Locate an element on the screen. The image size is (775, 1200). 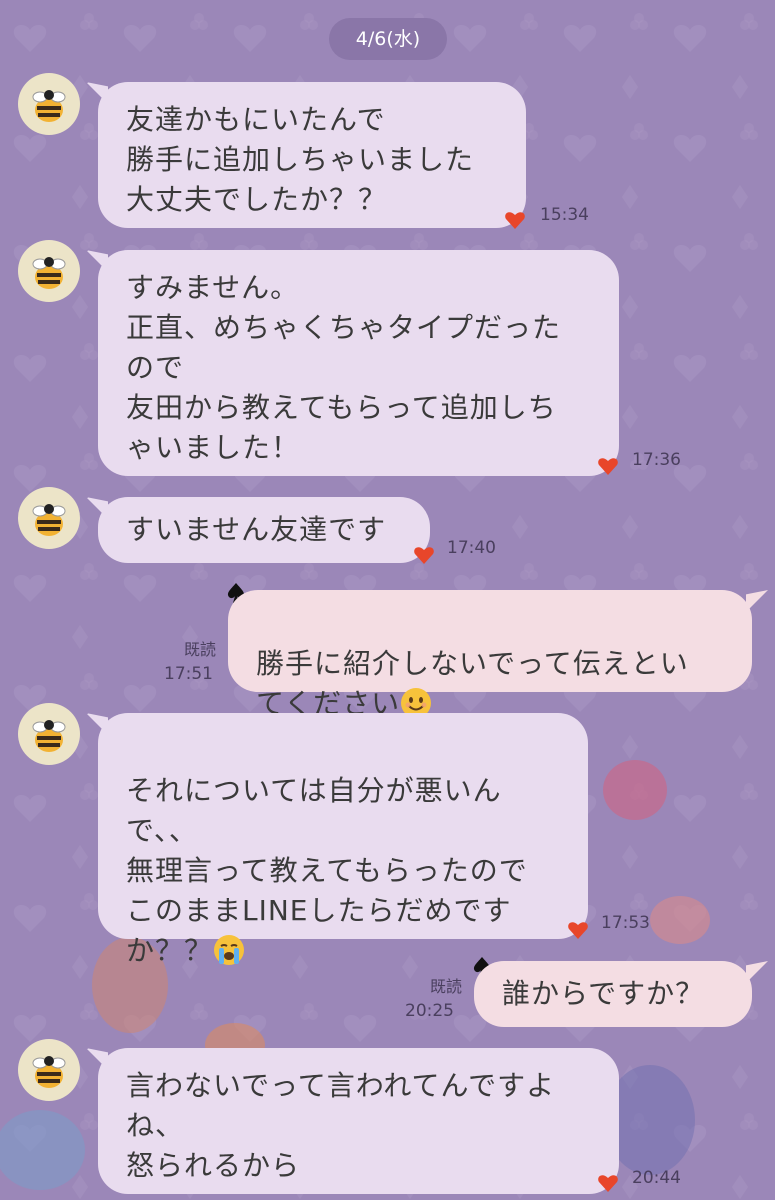
timestamp: 17:40 is located at coordinates (471, 548).